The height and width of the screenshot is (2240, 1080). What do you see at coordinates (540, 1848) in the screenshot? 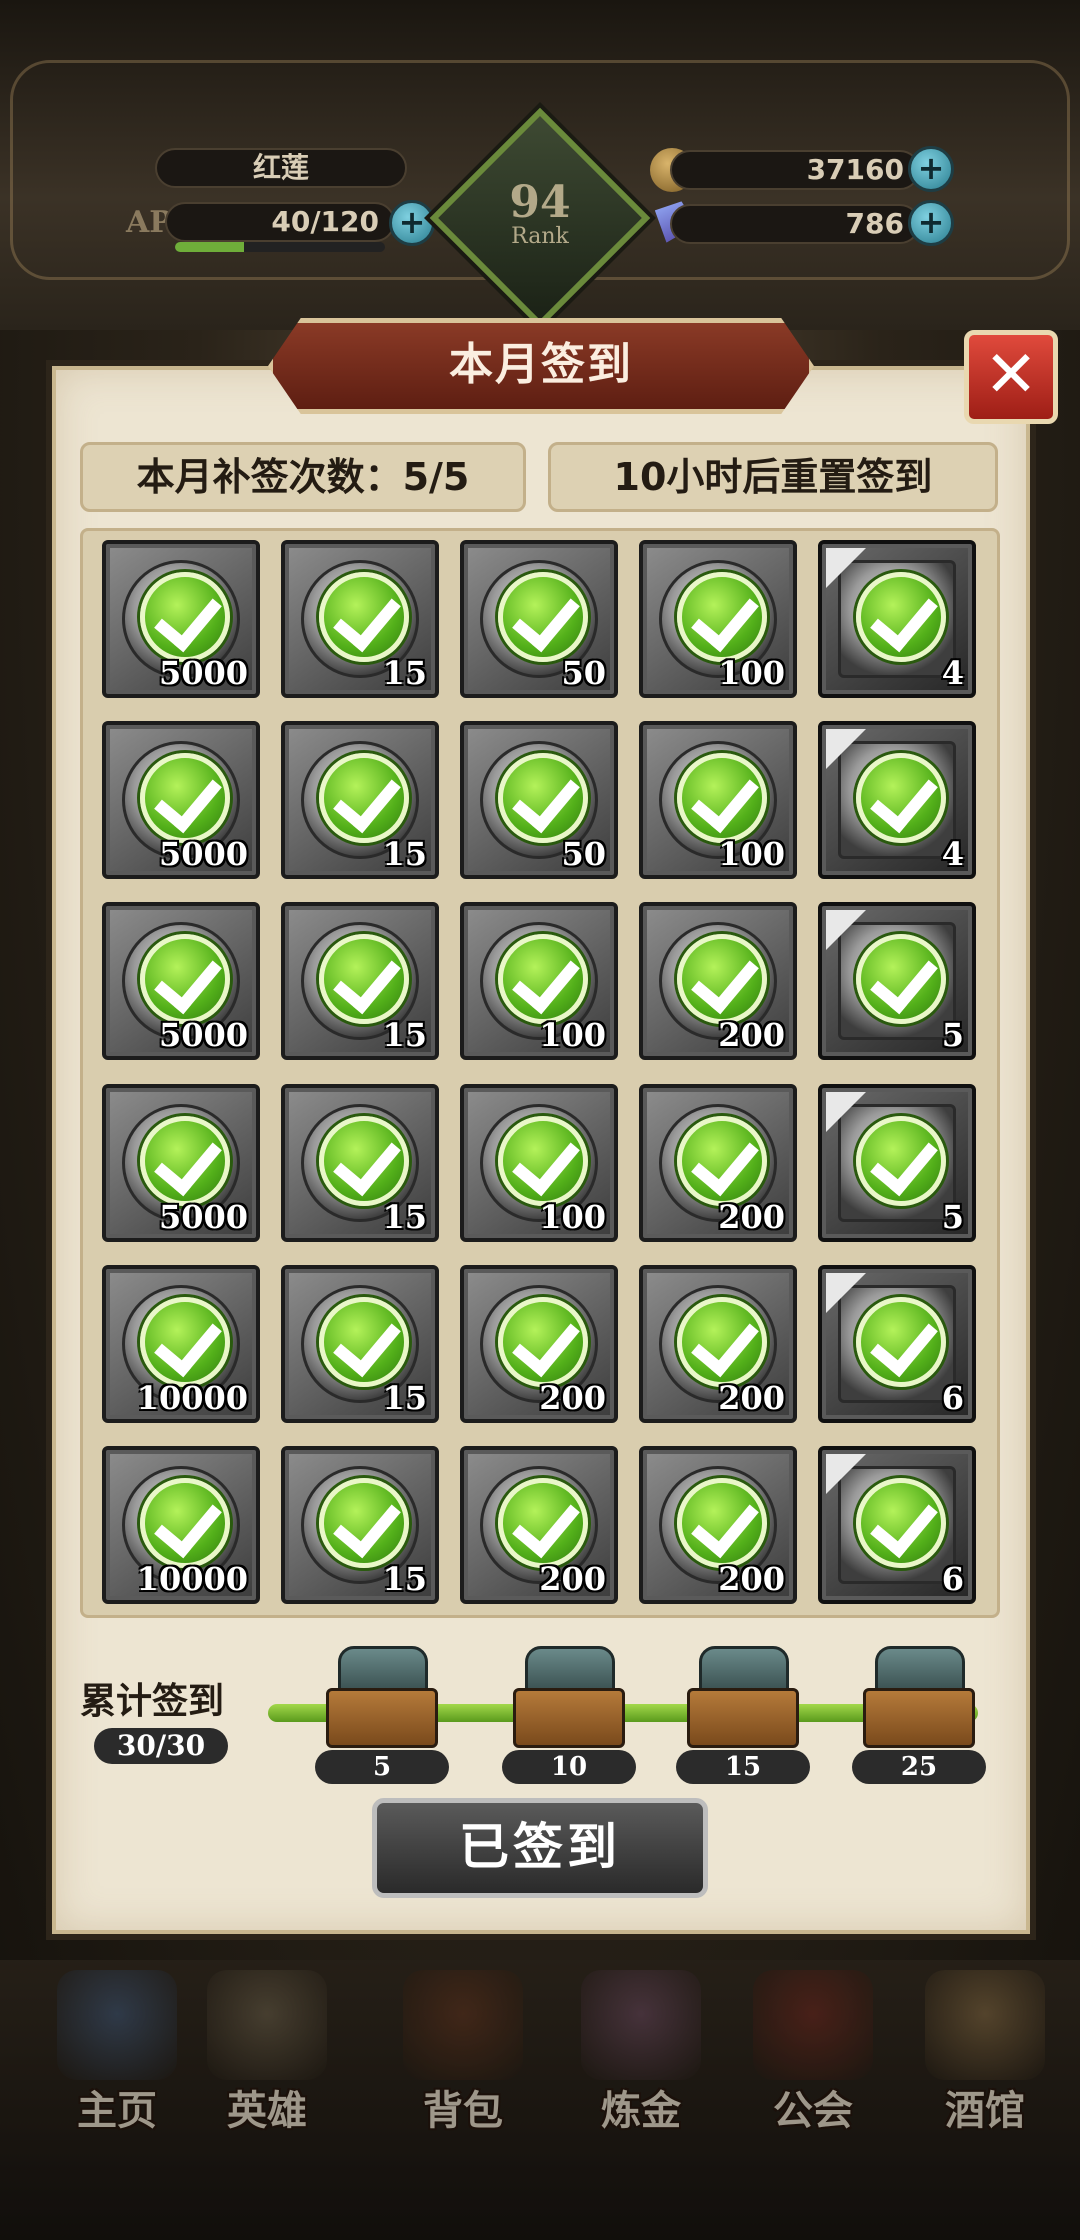
I see `signed-button: 已签到` at bounding box center [540, 1848].